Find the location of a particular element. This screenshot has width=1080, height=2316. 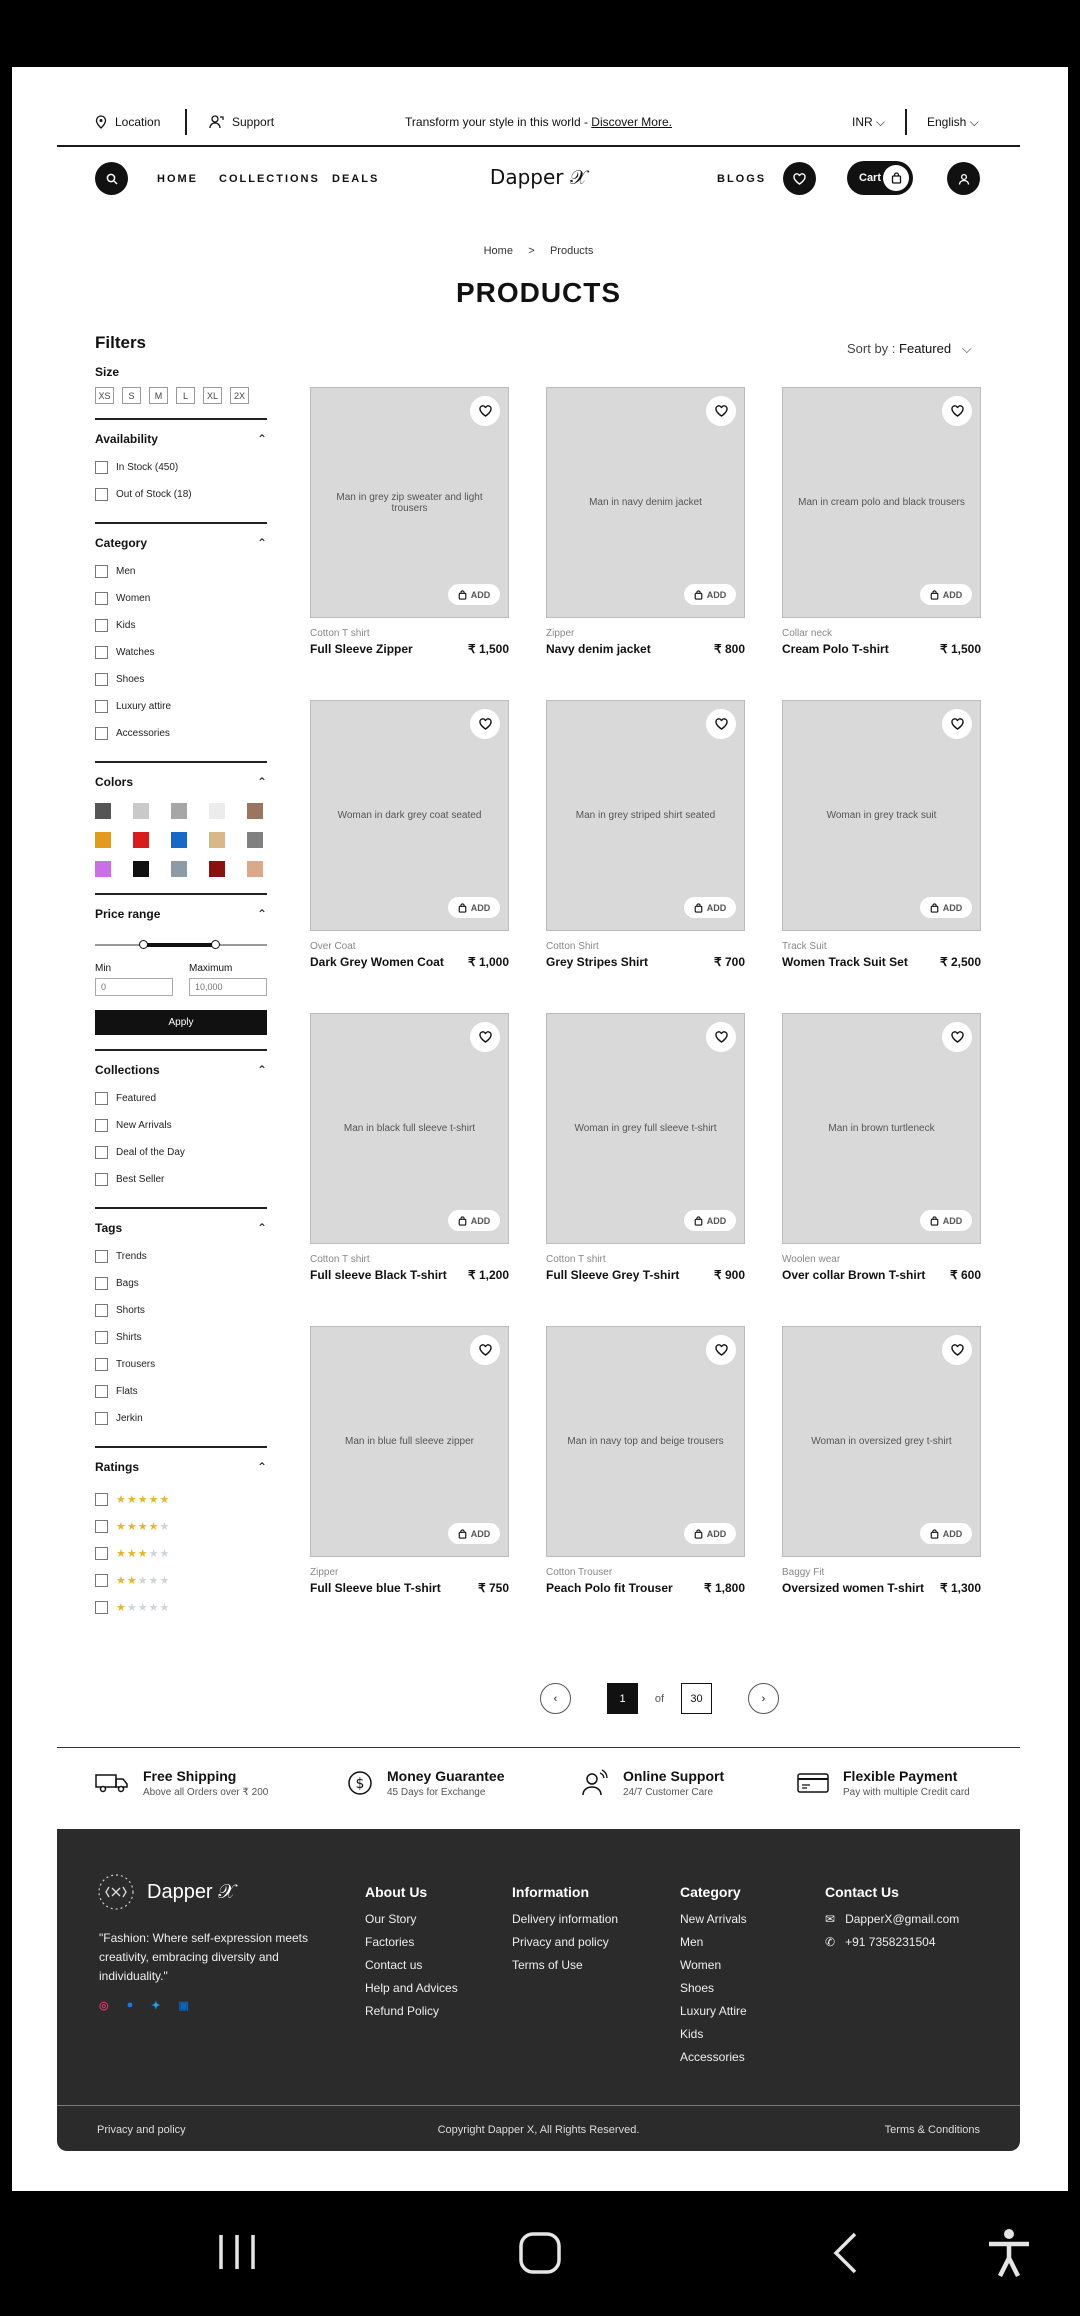

checkbox-option: Trends is located at coordinates (181, 1256).